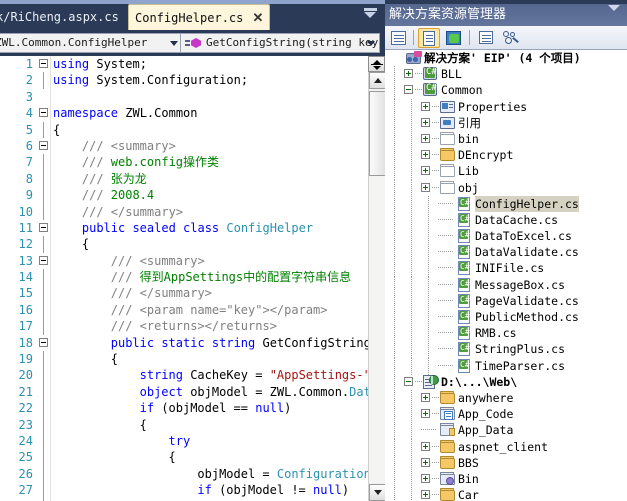  Describe the element at coordinates (411, 479) in the screenshot. I see `tree-guide-line` at that location.